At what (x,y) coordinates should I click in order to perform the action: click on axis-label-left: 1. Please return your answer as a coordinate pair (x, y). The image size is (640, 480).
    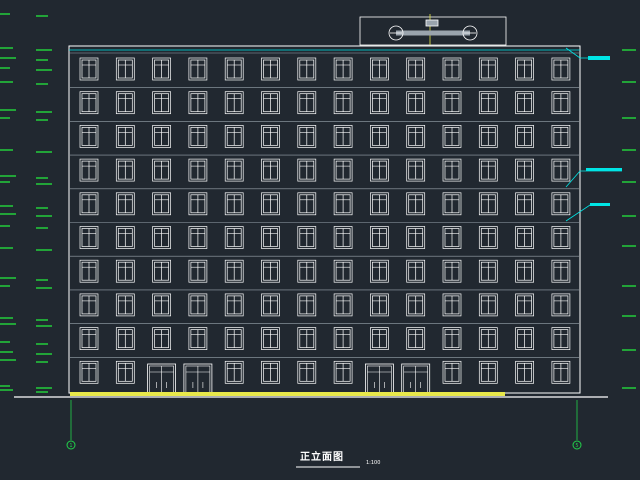
    Looking at the image, I should click on (70, 446).